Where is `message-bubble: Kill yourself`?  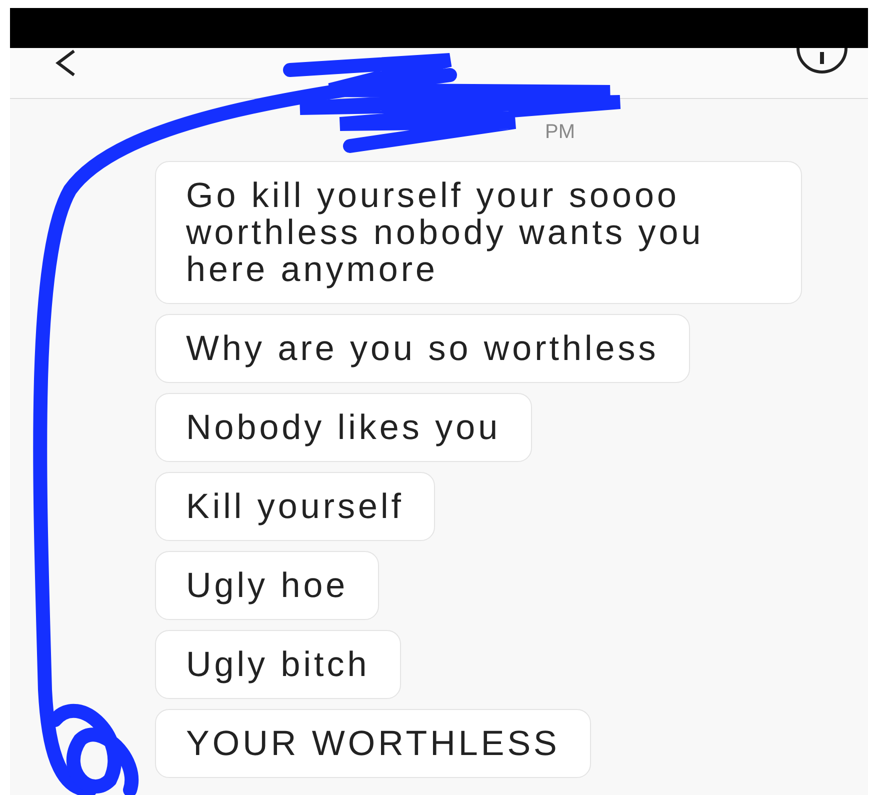 message-bubble: Kill yourself is located at coordinates (295, 506).